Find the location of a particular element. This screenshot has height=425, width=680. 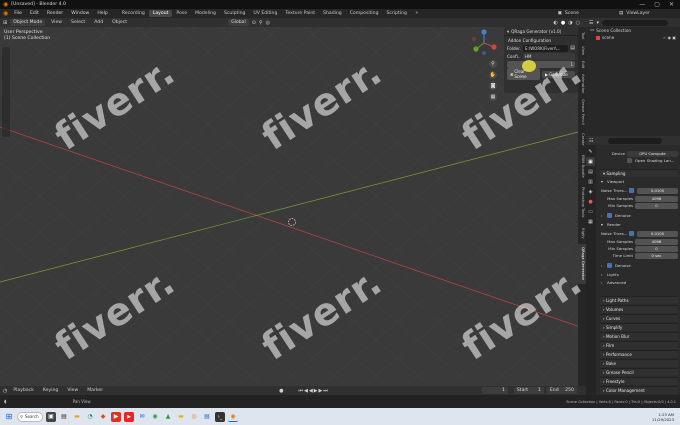

tab-modeling: Modeling is located at coordinates (205, 13).